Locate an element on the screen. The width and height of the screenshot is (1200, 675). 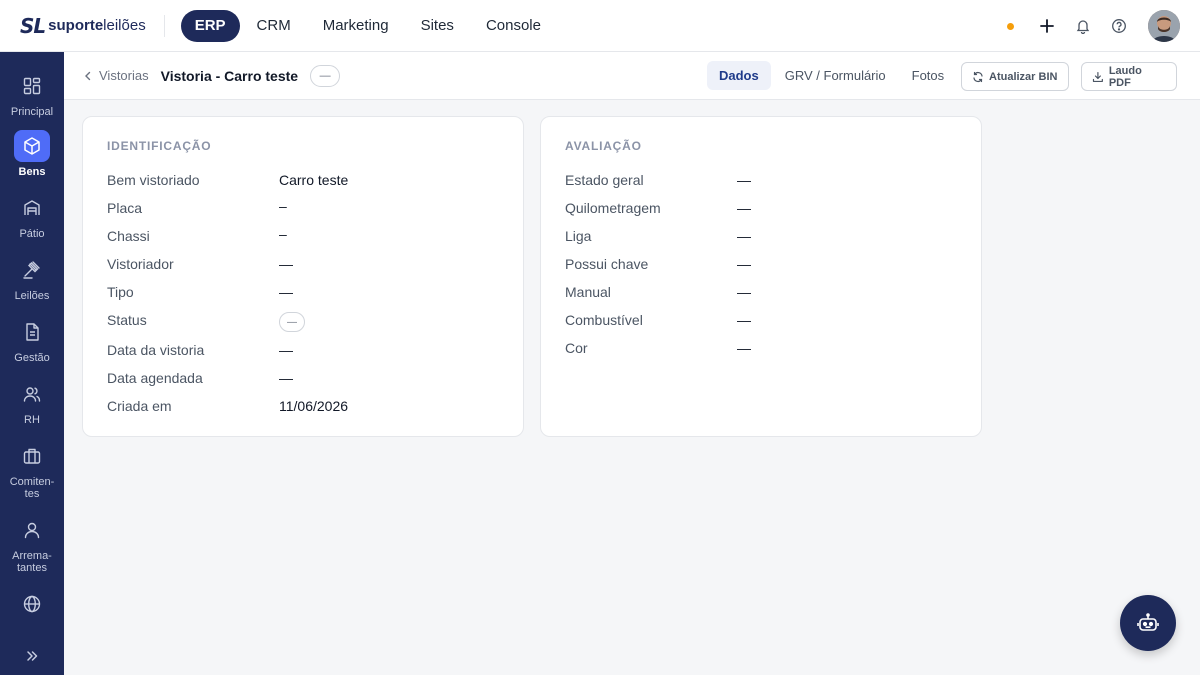
nav-marketing: Marketing is located at coordinates (356, 25).